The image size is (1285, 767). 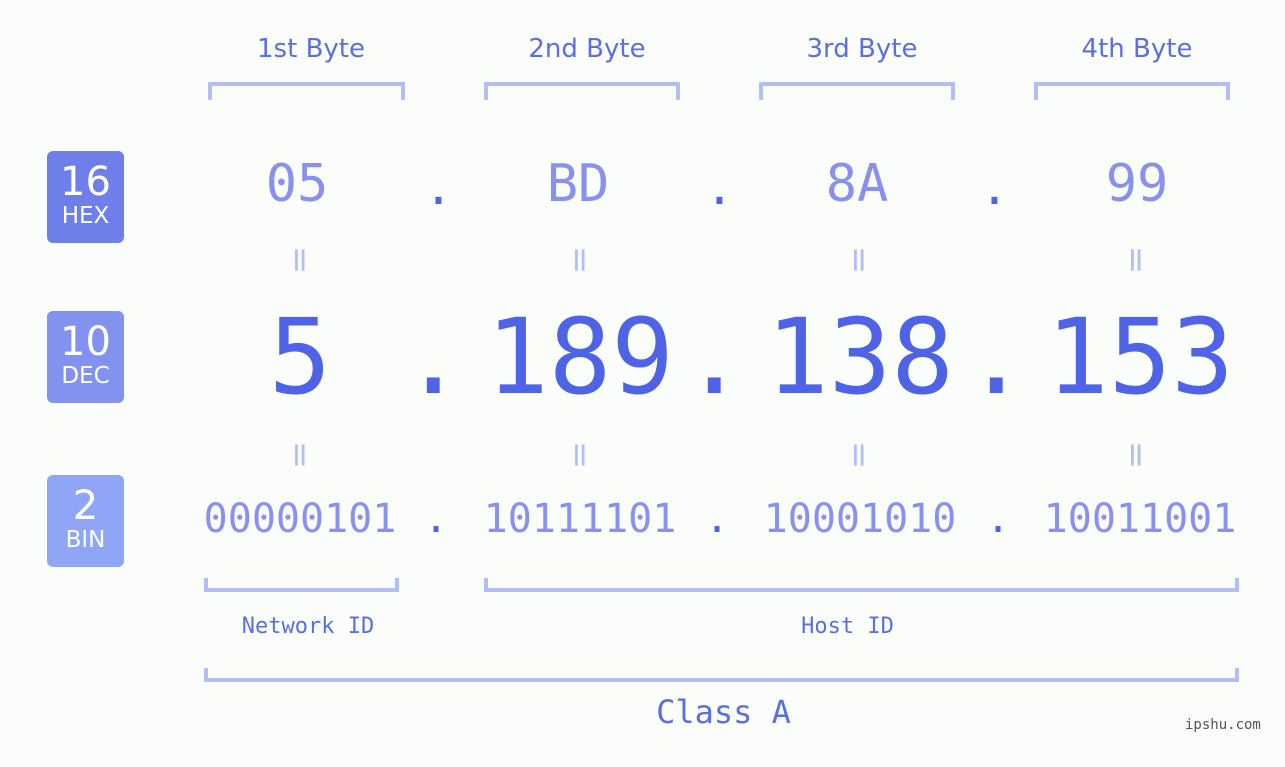 I want to click on dec-badge-number: 10, so click(x=85, y=342).